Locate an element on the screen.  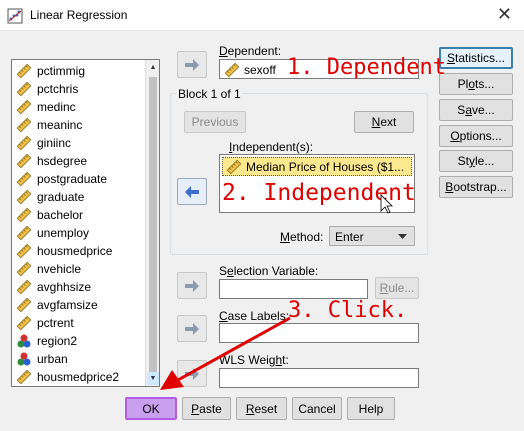
variable-list-item: housmedprice2 is located at coordinates (82, 377).